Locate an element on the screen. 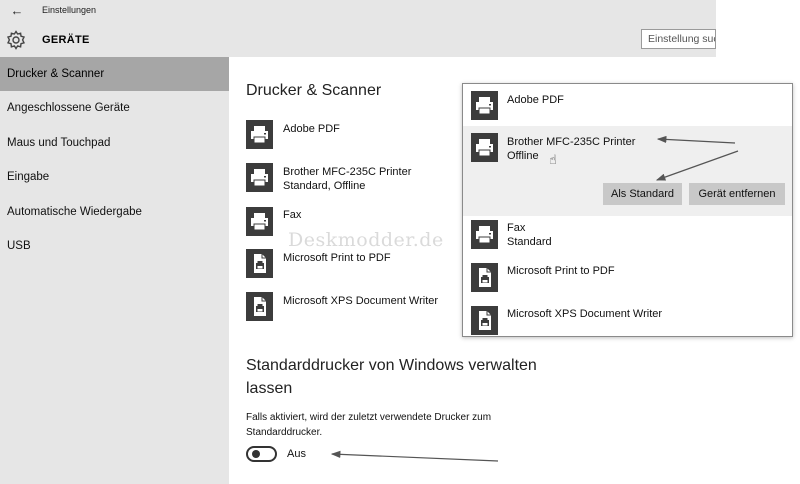 The image size is (800, 484). arrow-to-toggle is located at coordinates (414, 456).